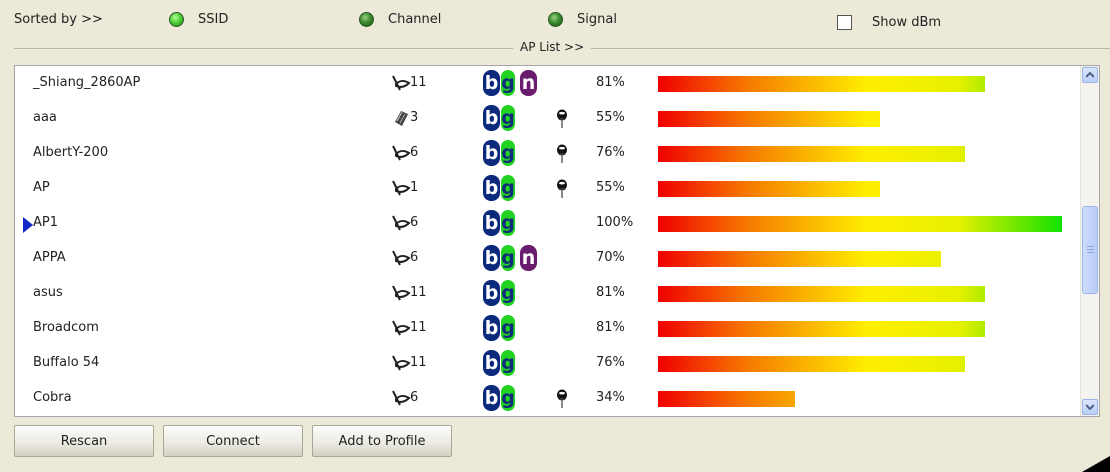 This screenshot has height=472, width=1110. Describe the element at coordinates (233, 441) in the screenshot. I see `connect-button: Connect` at that location.